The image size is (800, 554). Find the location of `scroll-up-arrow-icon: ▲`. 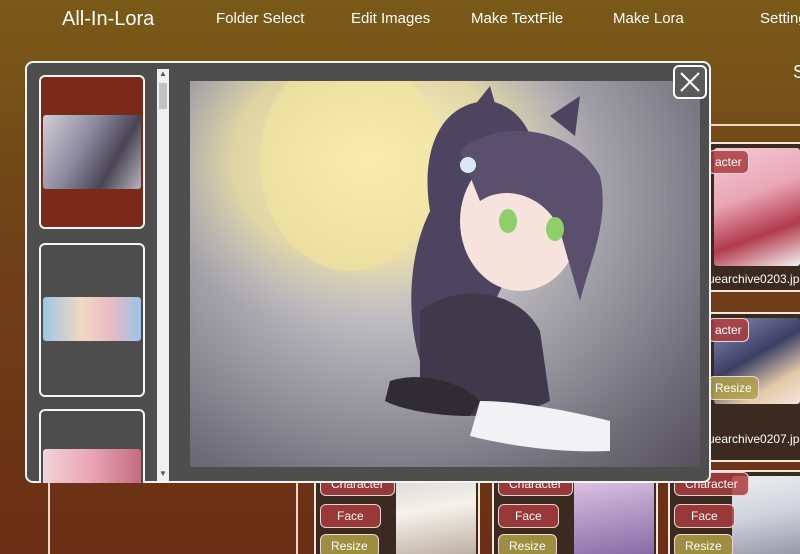

scroll-up-arrow-icon: ▲ is located at coordinates (163, 73).